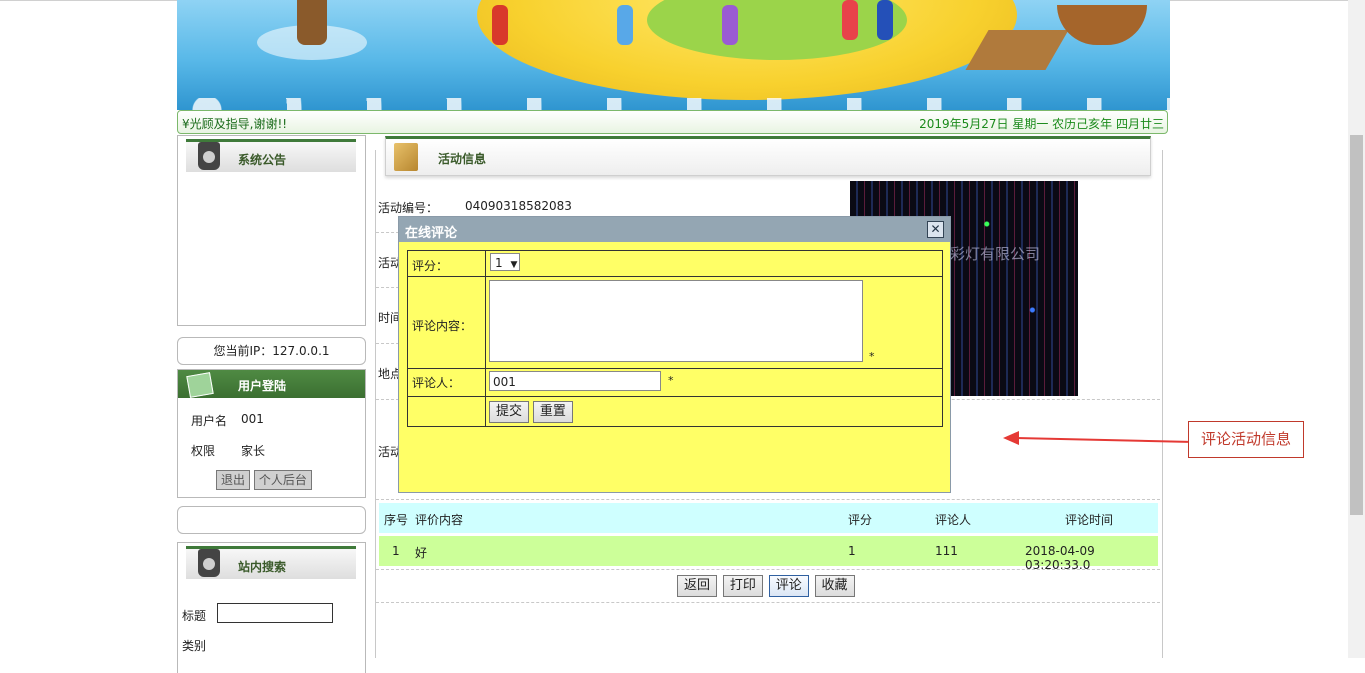  Describe the element at coordinates (233, 480) in the screenshot. I see `logout-button: 退出` at that location.